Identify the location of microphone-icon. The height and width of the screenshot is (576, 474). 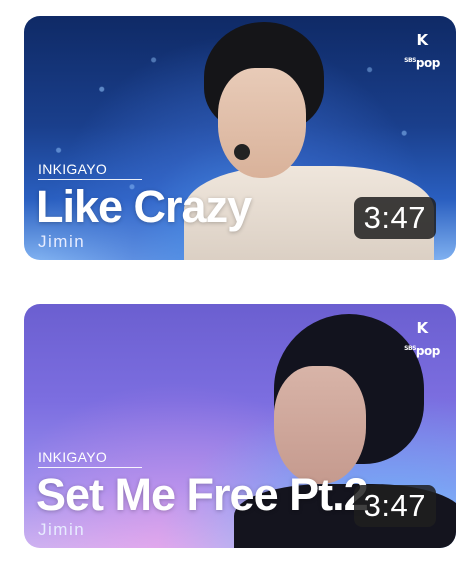
(242, 152).